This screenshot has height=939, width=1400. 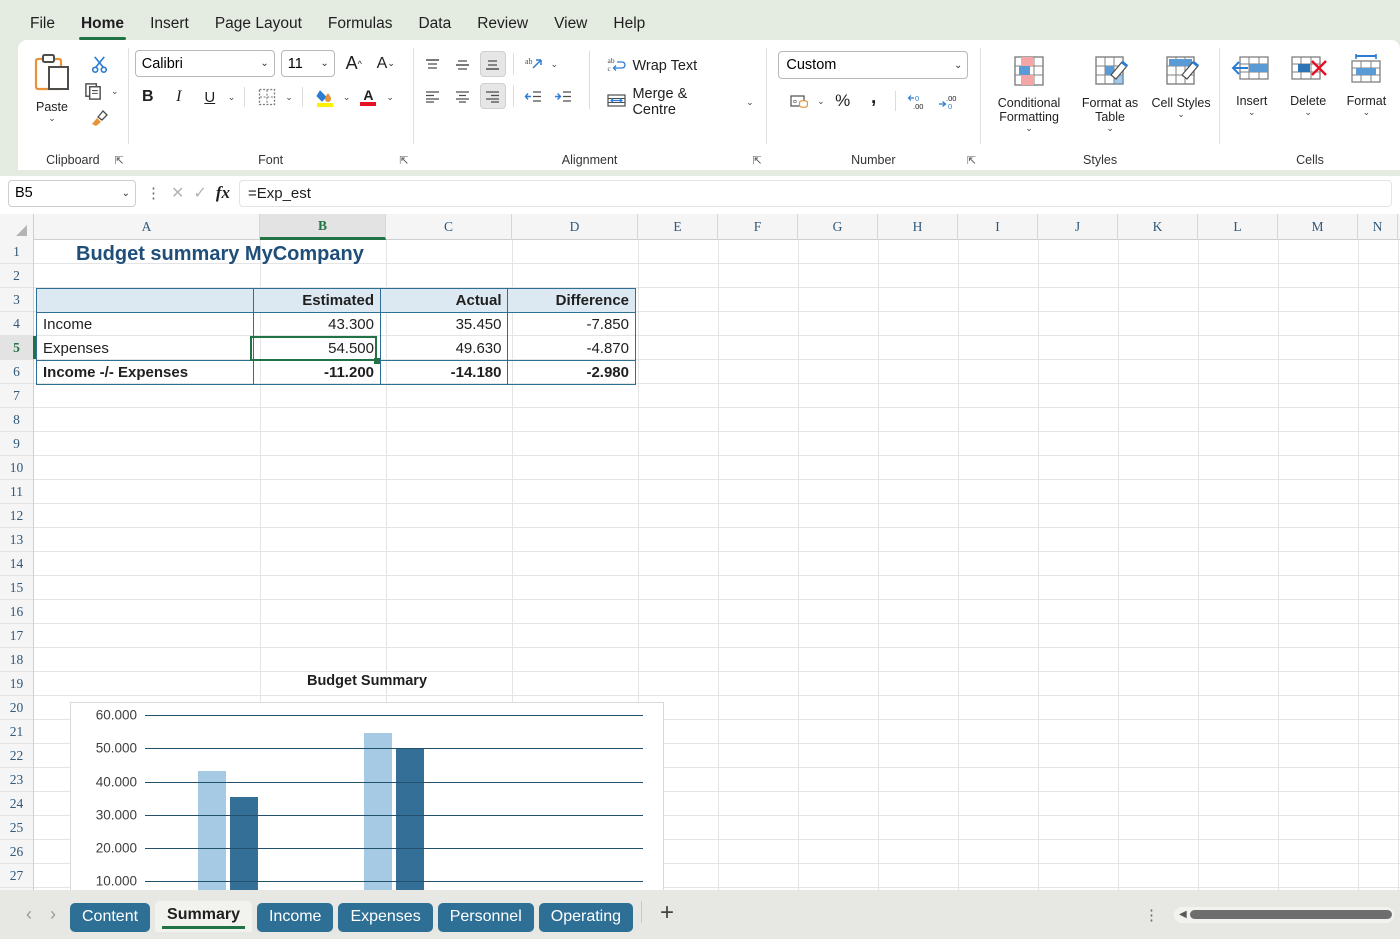 What do you see at coordinates (534, 96) in the screenshot?
I see `decrease-indent-button` at bounding box center [534, 96].